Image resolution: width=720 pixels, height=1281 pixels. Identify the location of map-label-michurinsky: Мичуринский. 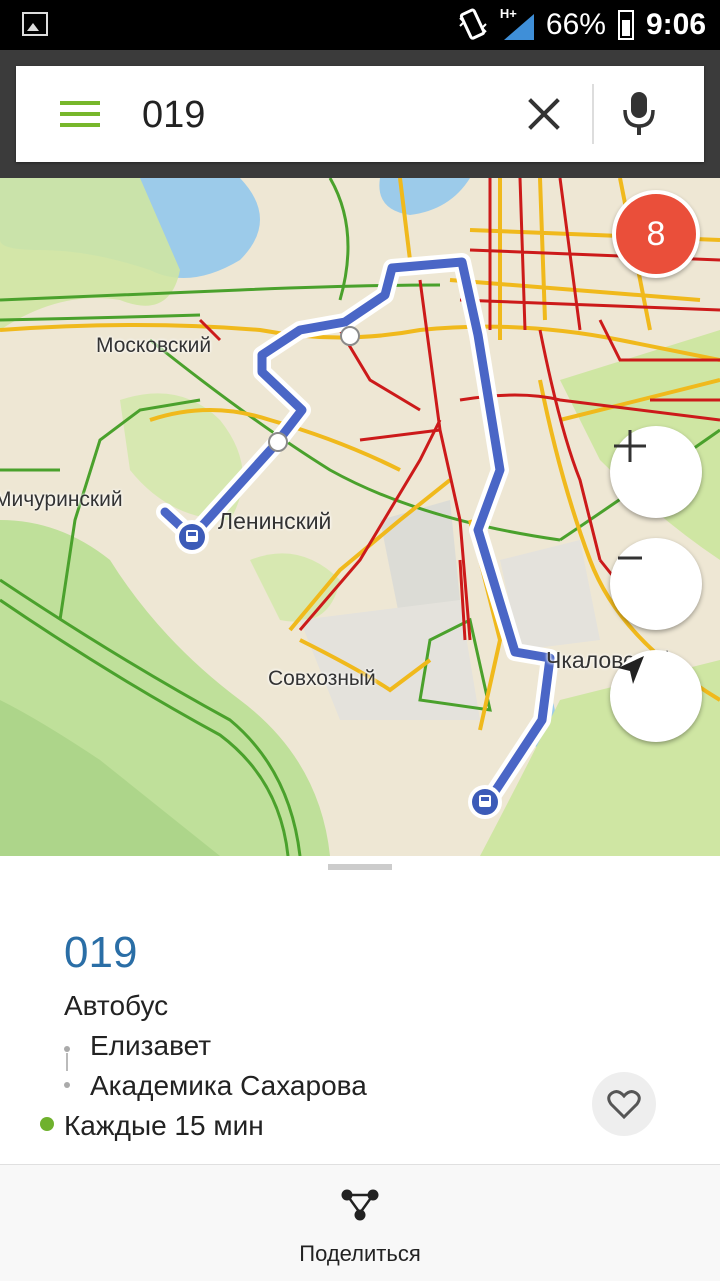
(61, 499).